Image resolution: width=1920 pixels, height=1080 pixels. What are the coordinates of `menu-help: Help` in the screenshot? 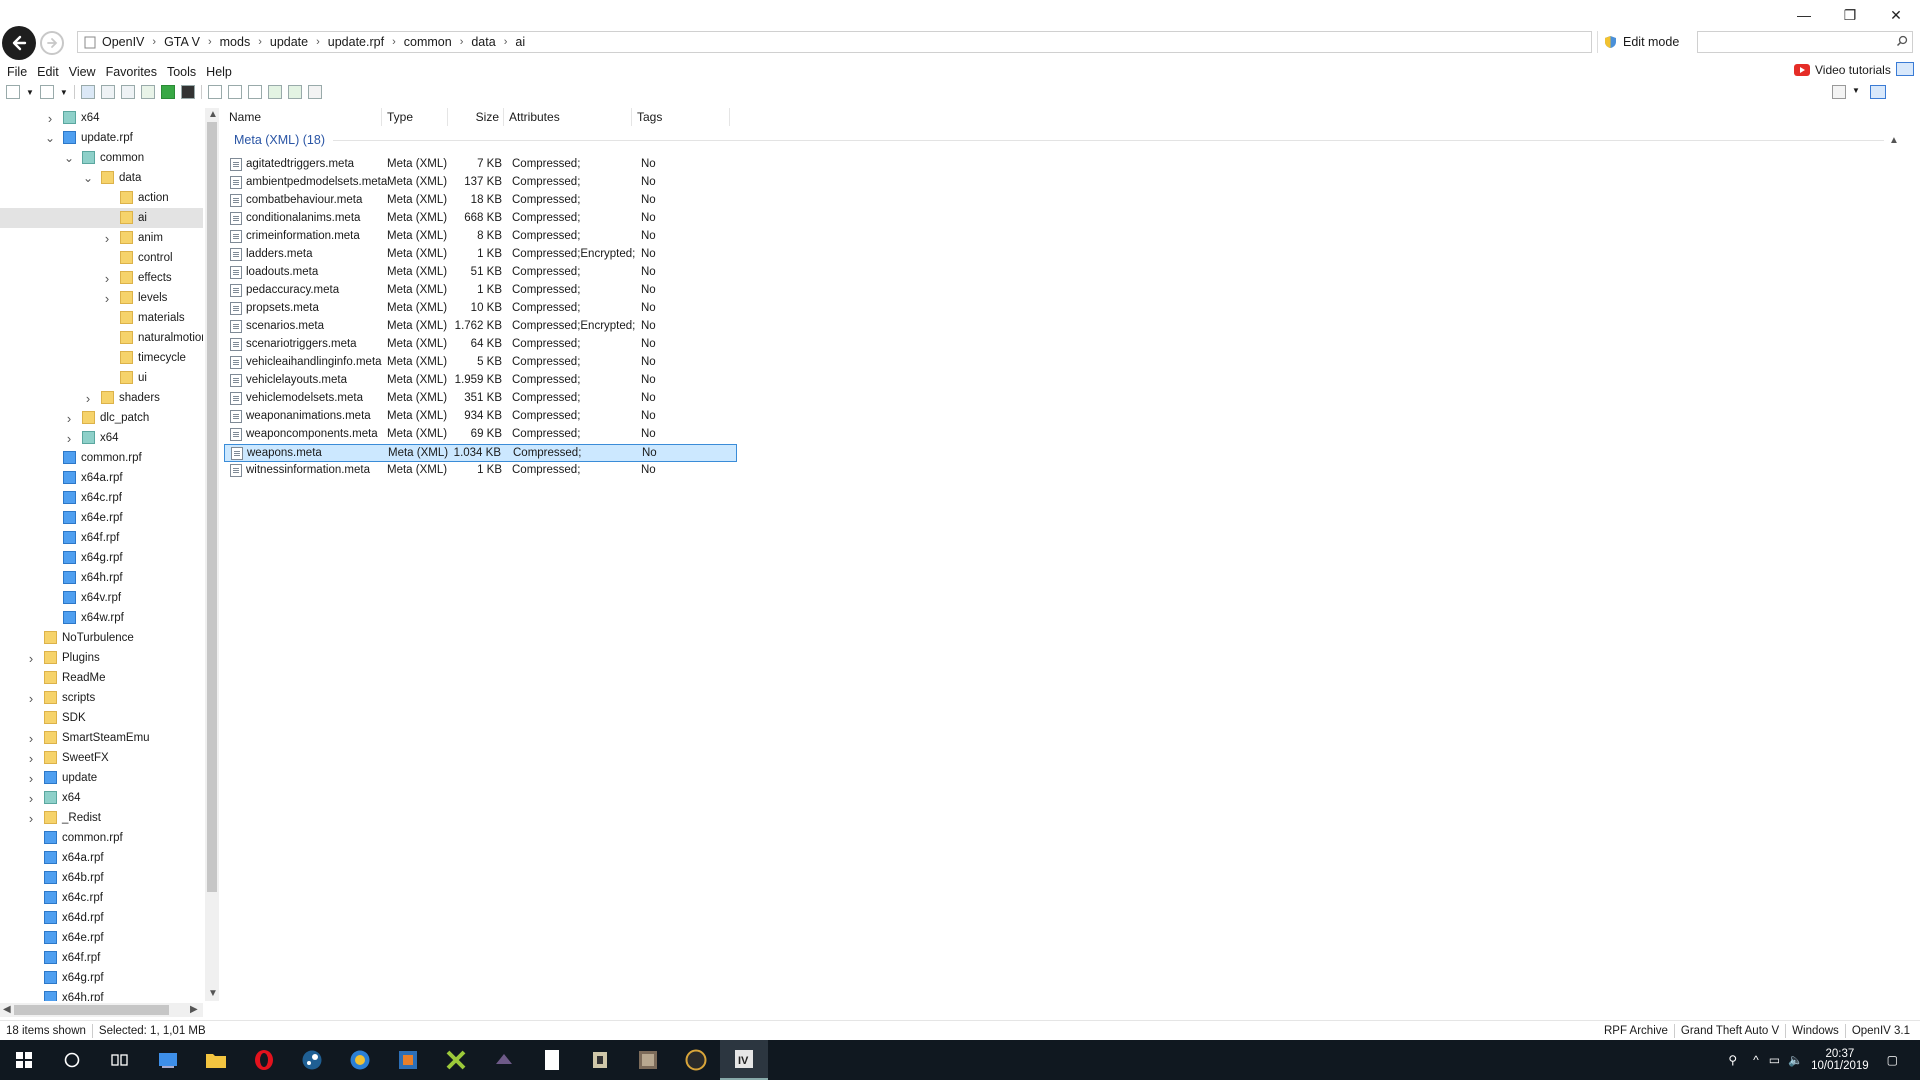 It's located at (222, 72).